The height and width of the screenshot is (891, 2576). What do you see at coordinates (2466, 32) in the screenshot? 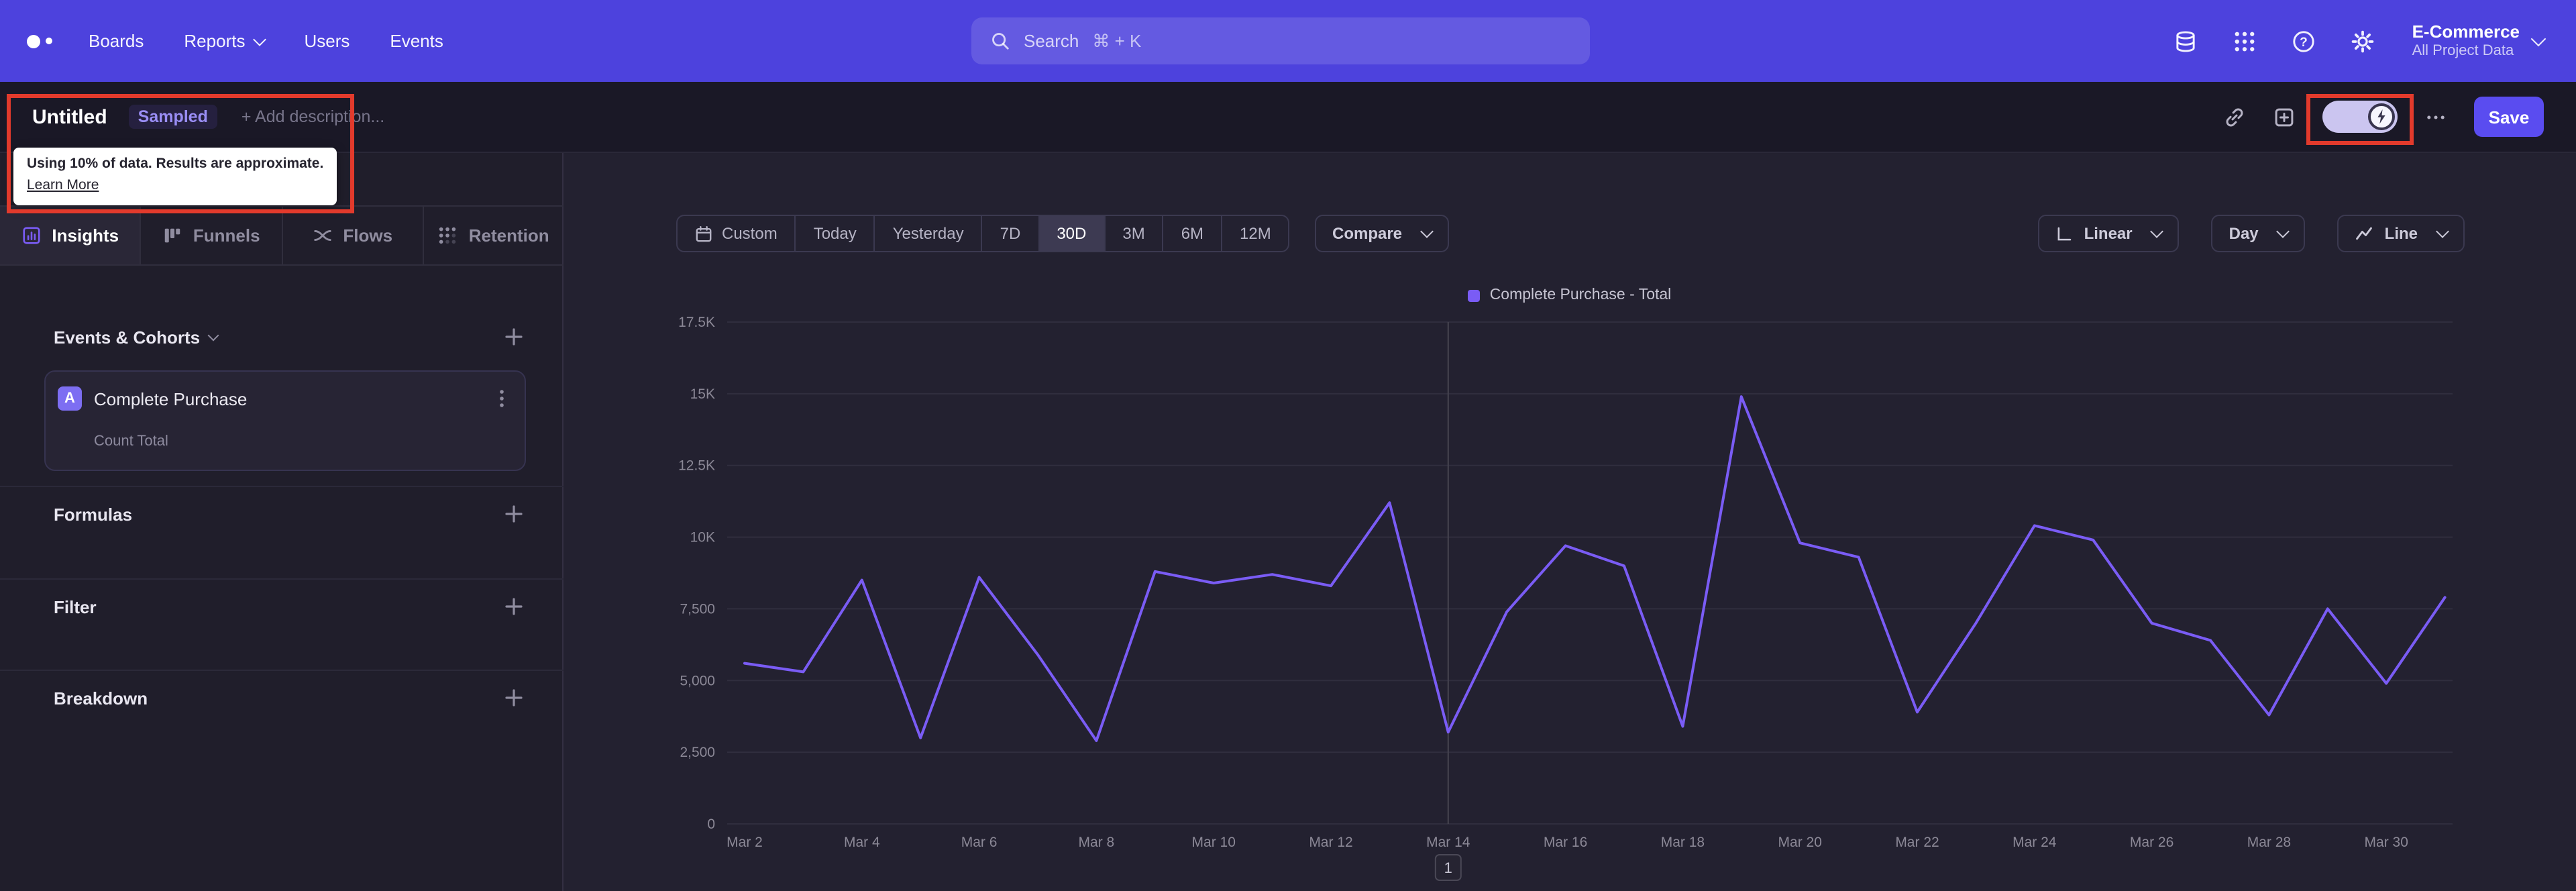
I see `project-name: E-Commerce` at bounding box center [2466, 32].